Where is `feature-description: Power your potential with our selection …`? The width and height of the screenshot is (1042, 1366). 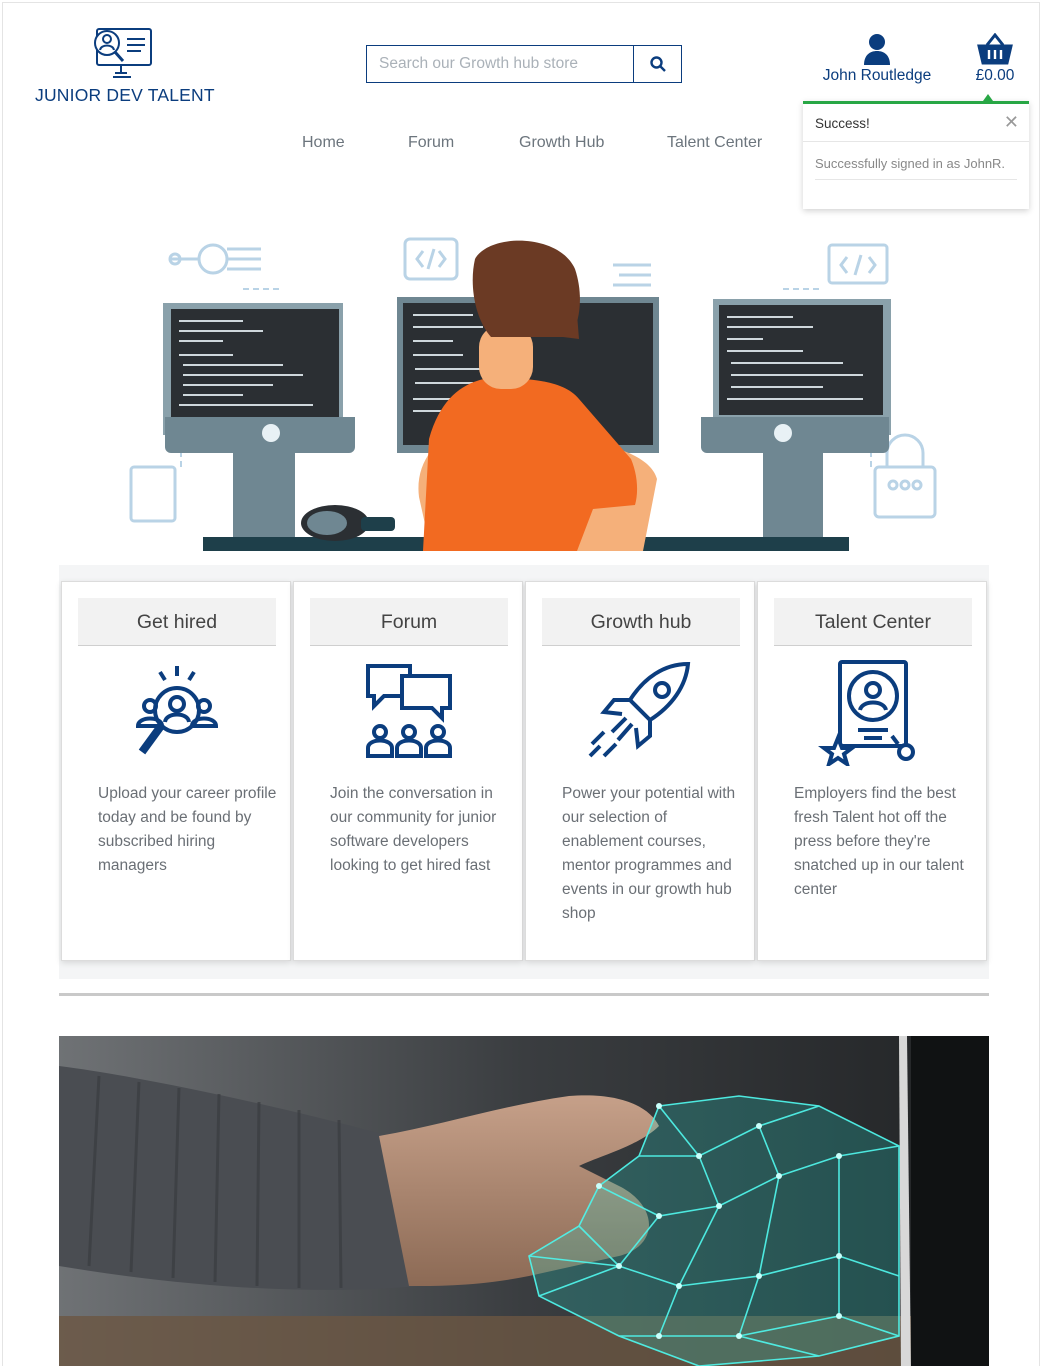 feature-description: Power your potential with our selection … is located at coordinates (649, 853).